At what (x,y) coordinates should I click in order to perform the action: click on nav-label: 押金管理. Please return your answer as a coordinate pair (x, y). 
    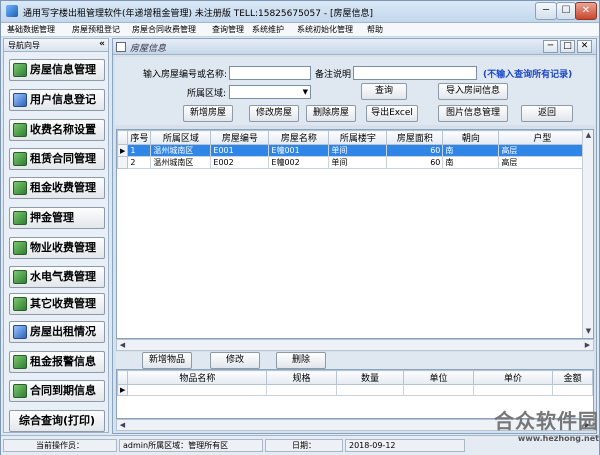
    Looking at the image, I should click on (52, 217).